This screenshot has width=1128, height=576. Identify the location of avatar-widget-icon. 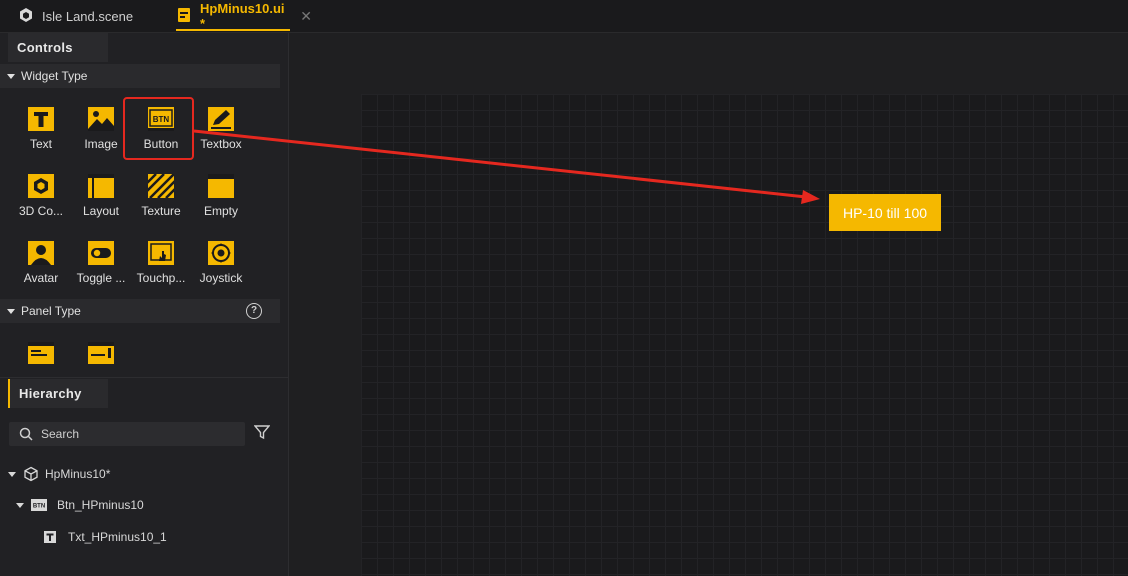
(41, 253).